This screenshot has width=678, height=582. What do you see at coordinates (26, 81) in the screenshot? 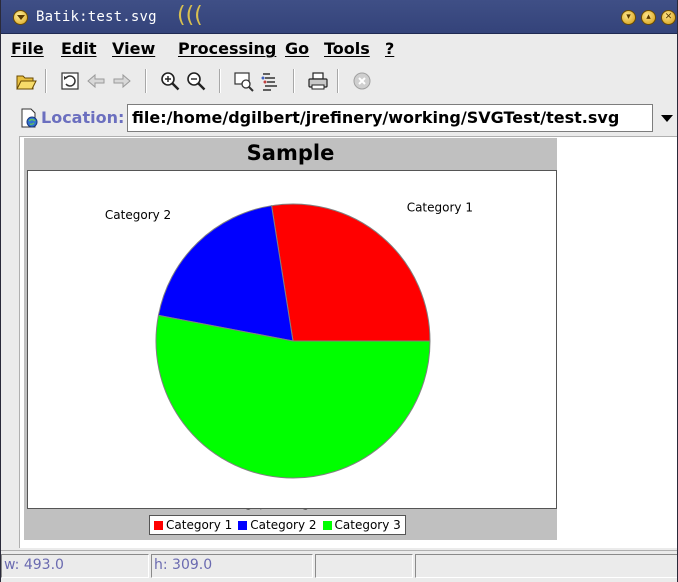
I see `open-folder-icon` at bounding box center [26, 81].